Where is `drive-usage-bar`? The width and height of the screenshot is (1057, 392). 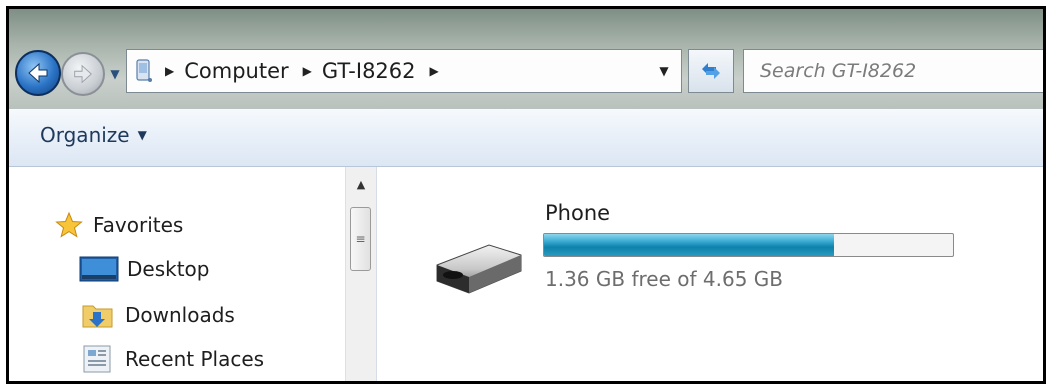
drive-usage-bar is located at coordinates (748, 245).